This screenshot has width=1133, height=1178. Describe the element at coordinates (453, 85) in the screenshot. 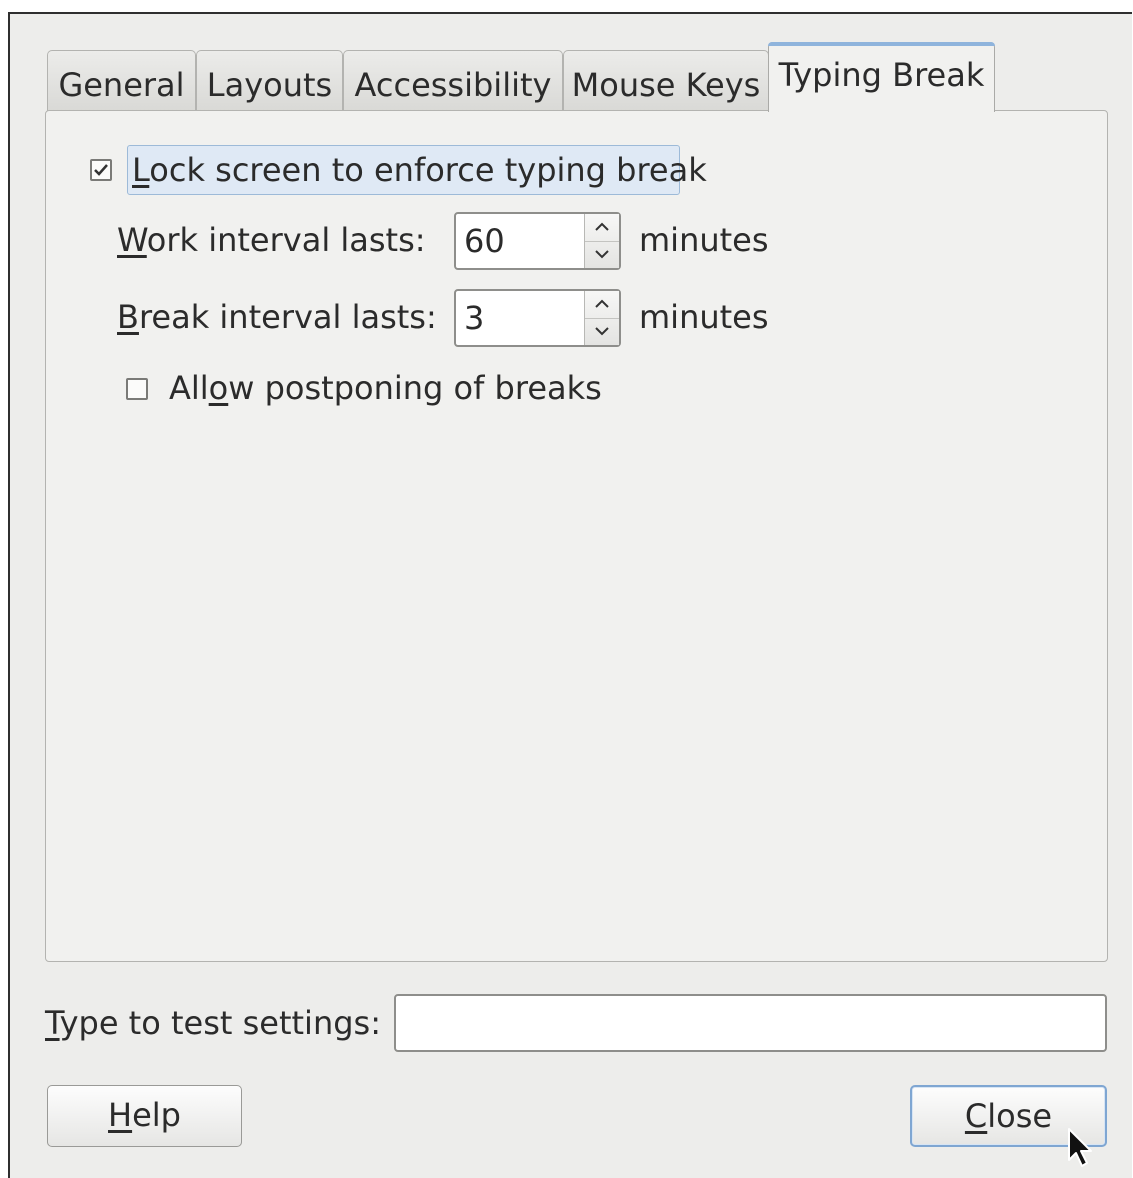

I see `tab-label: Accessibility` at that location.